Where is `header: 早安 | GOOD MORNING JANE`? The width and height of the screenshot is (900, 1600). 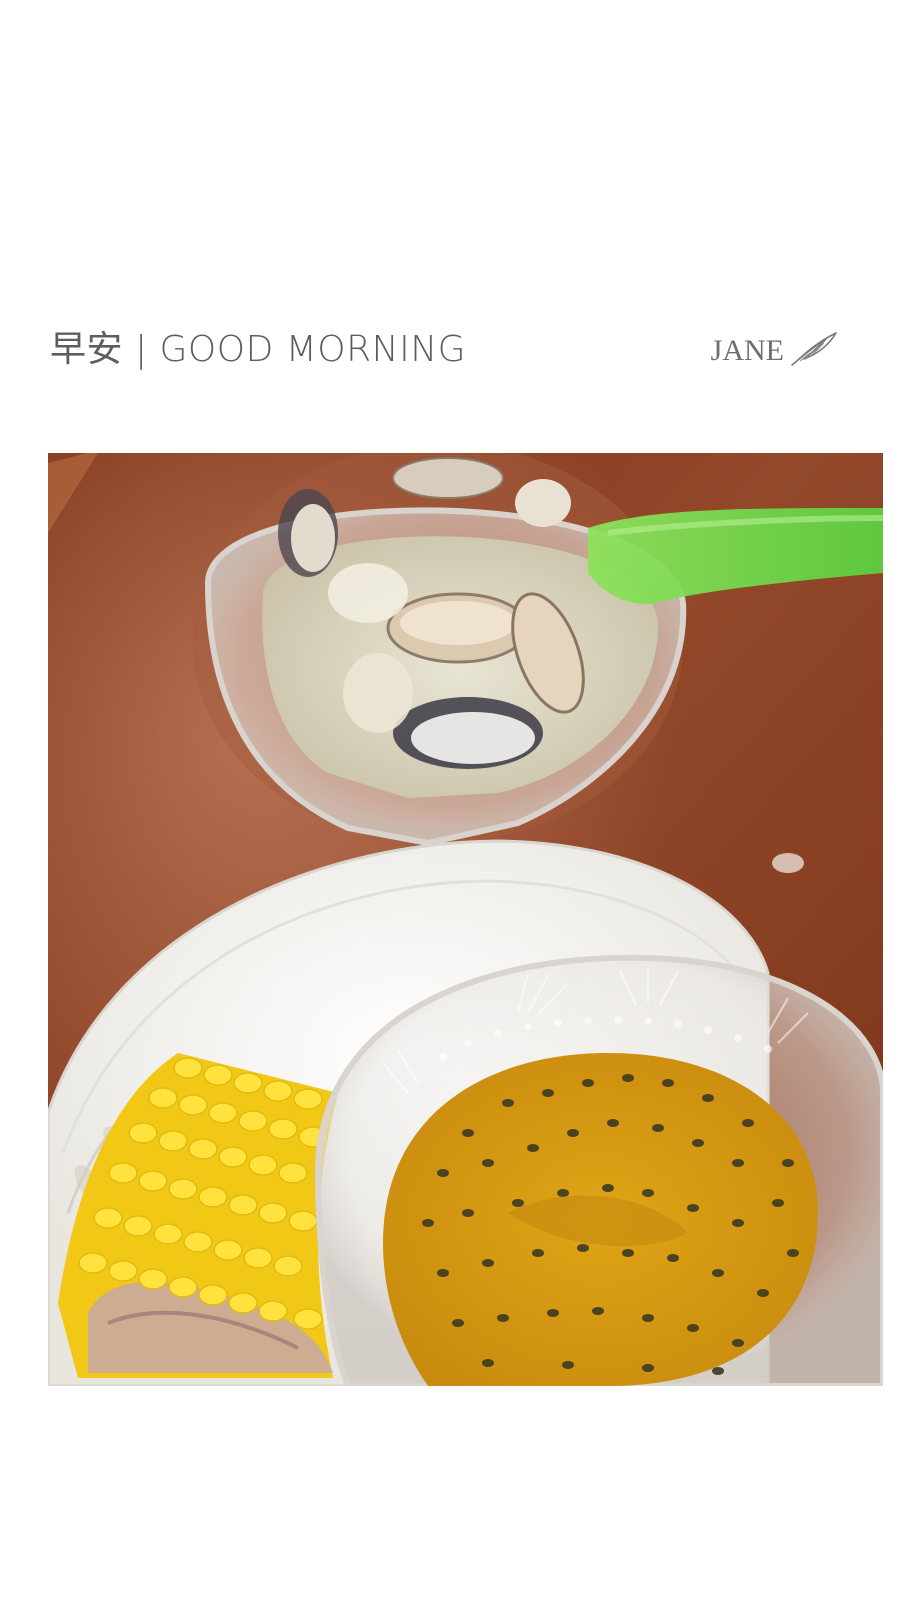 header: 早安 | GOOD MORNING JANE is located at coordinates (450, 355).